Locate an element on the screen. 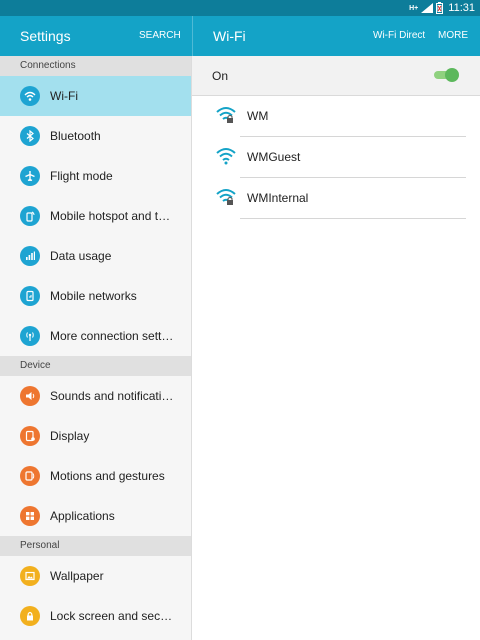 The width and height of the screenshot is (480, 640). wifi-direct-button: Wi-Fi Direct is located at coordinates (399, 35).